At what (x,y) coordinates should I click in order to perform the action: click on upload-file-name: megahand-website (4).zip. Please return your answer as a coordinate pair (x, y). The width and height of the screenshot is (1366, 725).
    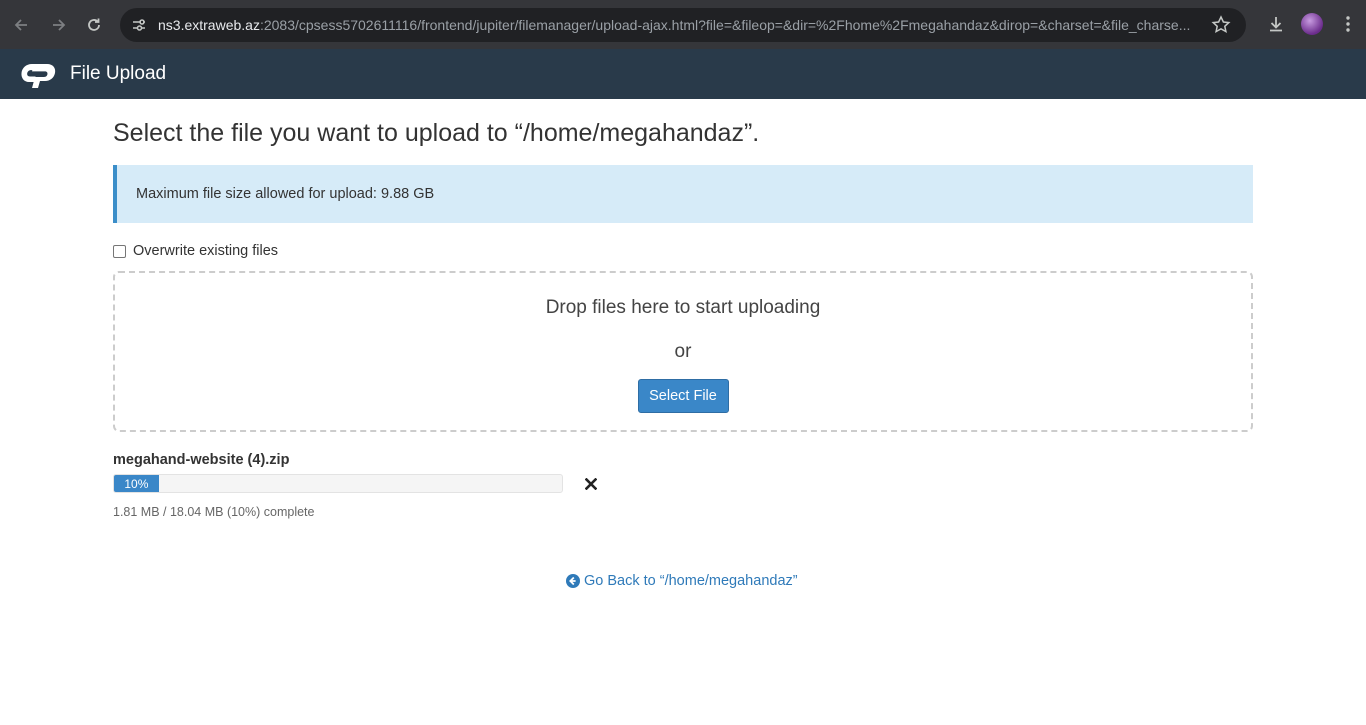
    Looking at the image, I should click on (201, 460).